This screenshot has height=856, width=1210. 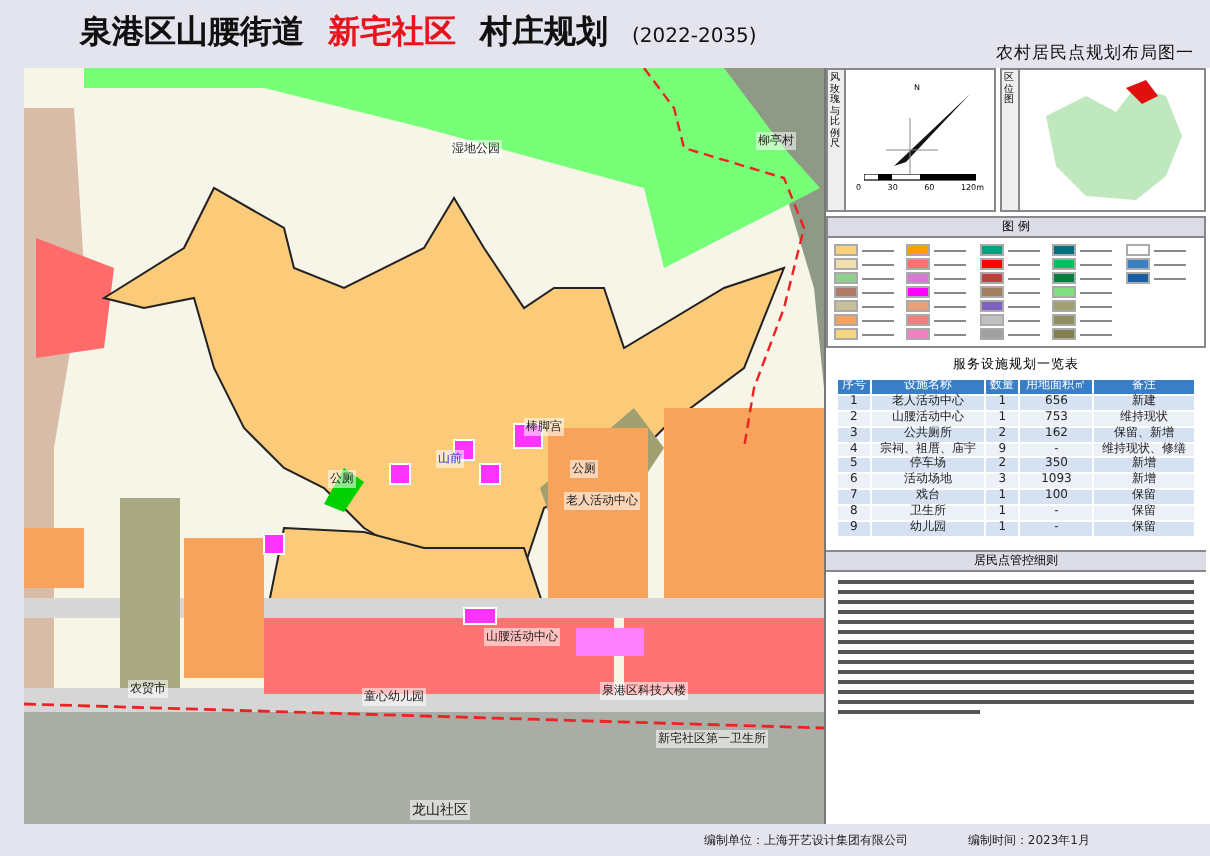 What do you see at coordinates (392, 33) in the screenshot?
I see `title-text: 新宅社区` at bounding box center [392, 33].